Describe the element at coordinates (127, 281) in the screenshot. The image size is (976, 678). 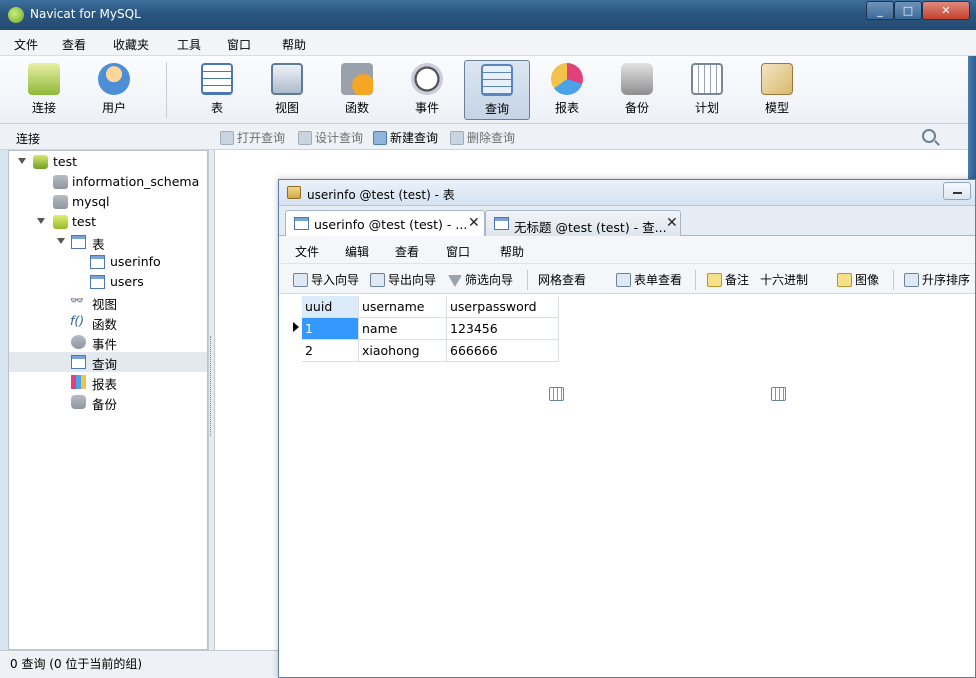
I see `tree-node-label: users` at that location.